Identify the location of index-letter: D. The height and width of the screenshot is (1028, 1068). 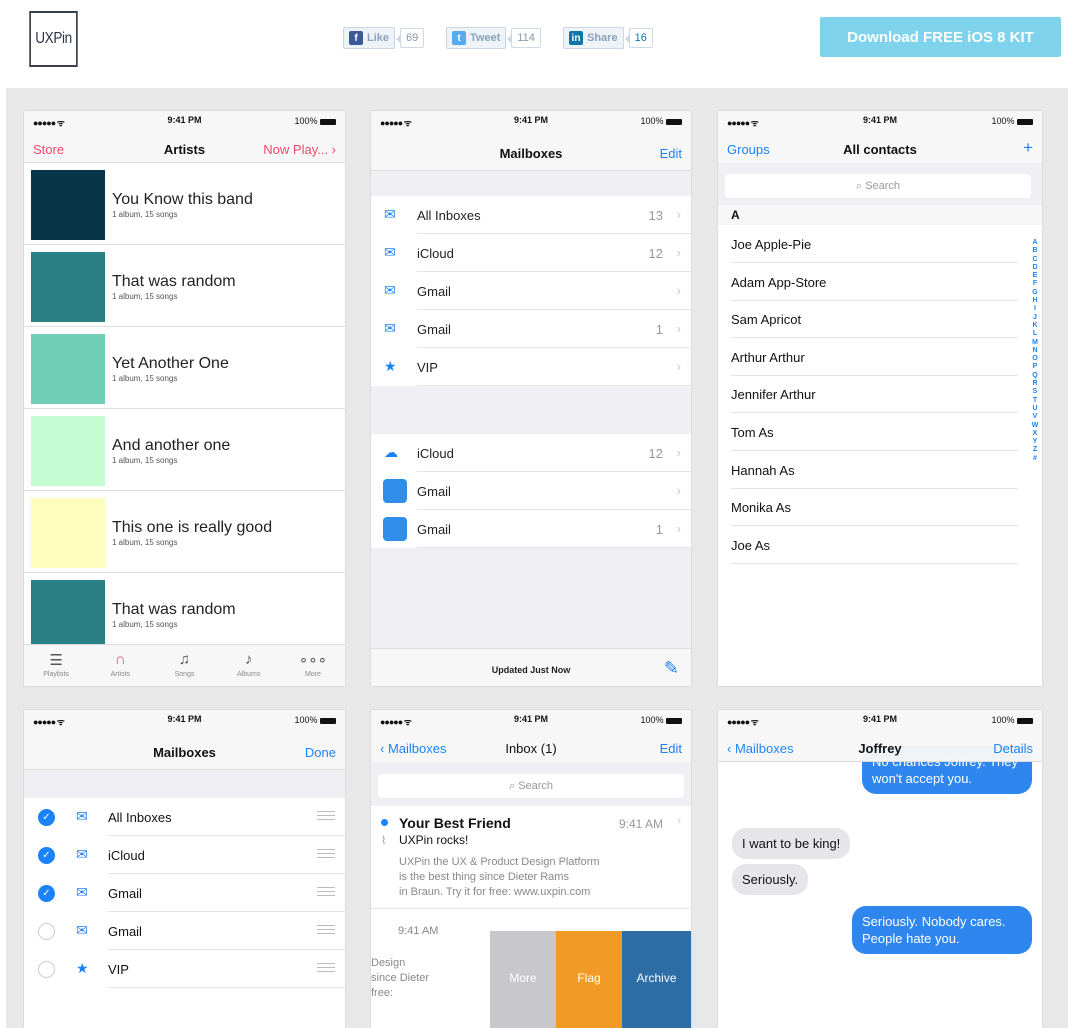
(1035, 268).